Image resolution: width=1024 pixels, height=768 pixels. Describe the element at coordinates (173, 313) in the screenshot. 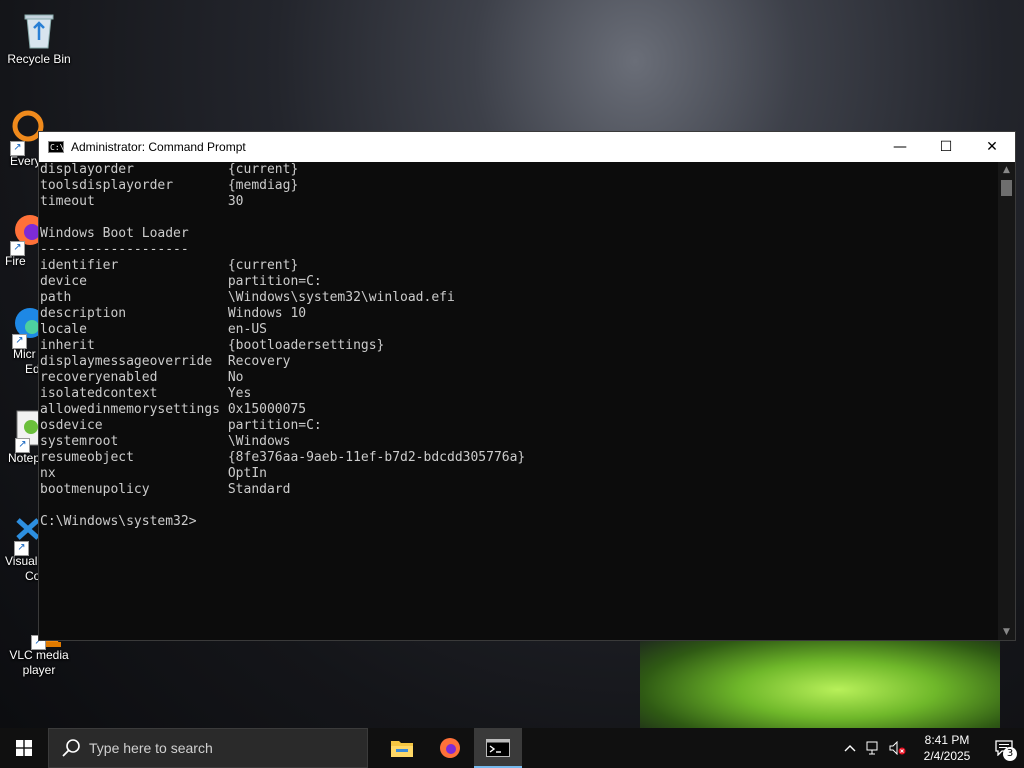

I see `console-line: description Windows 10` at that location.